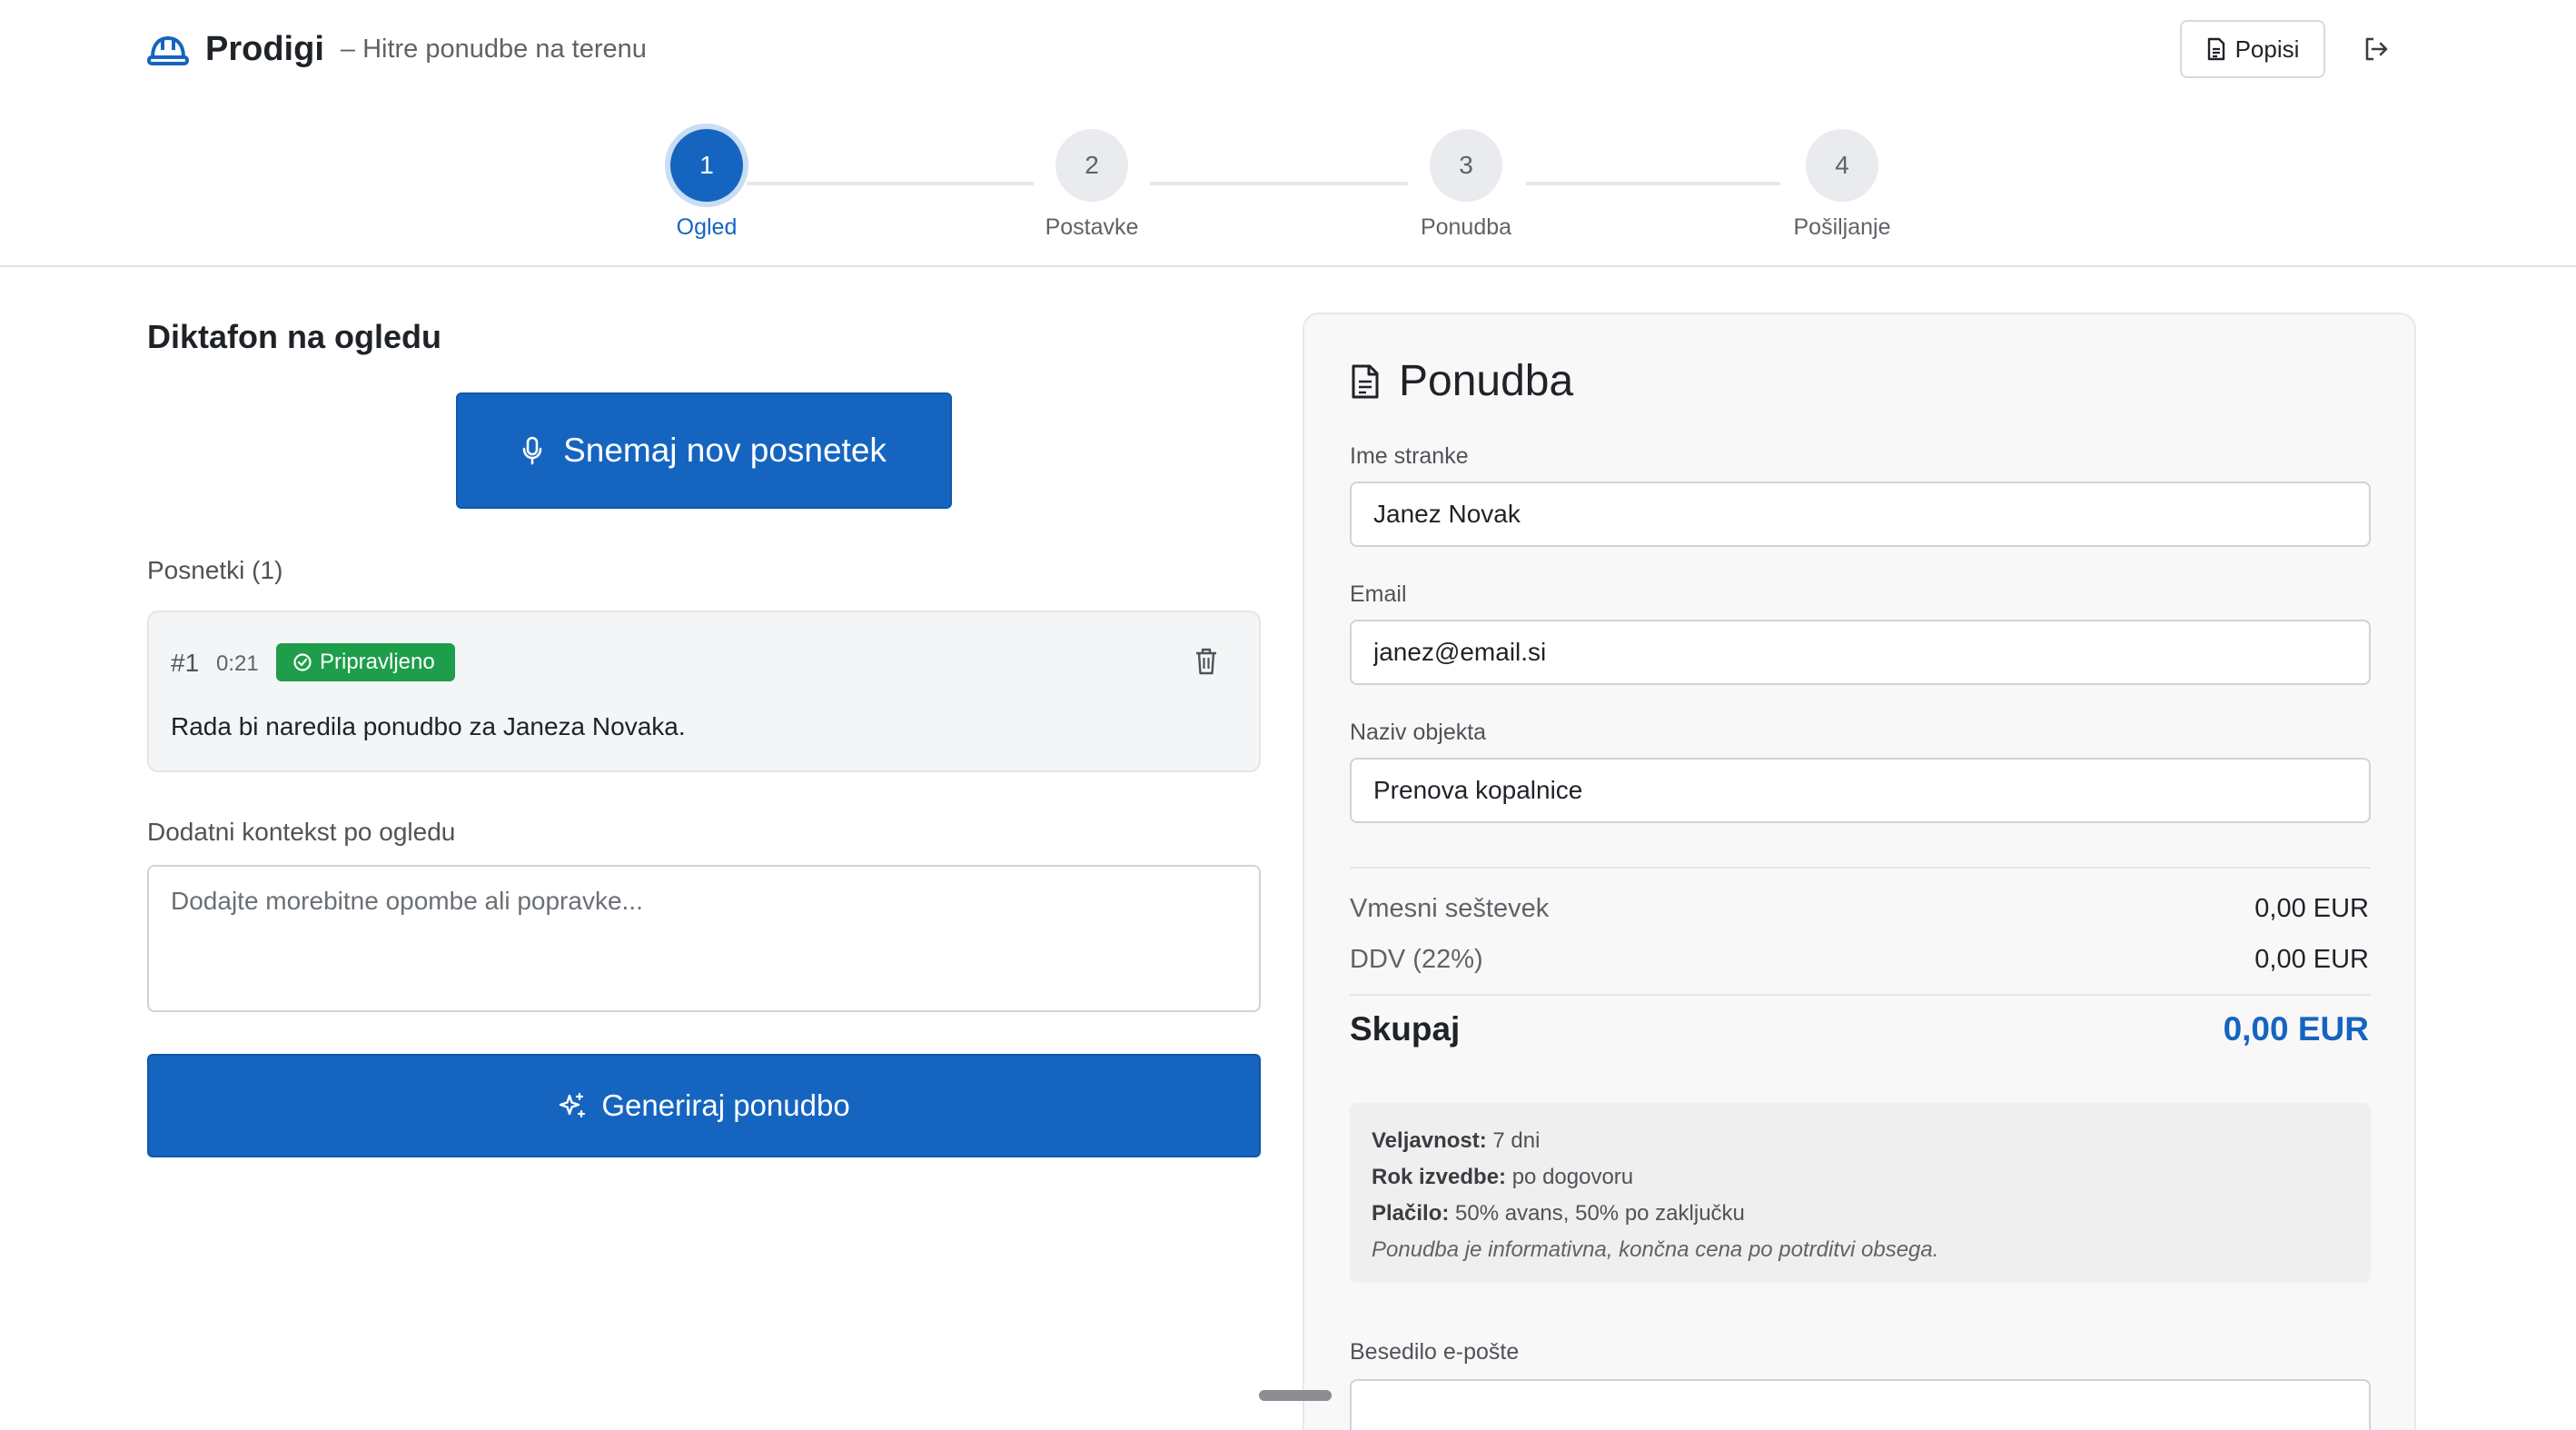 The width and height of the screenshot is (2576, 1430). What do you see at coordinates (1570, 1177) in the screenshot?
I see `deadline-value: po dogovoru` at bounding box center [1570, 1177].